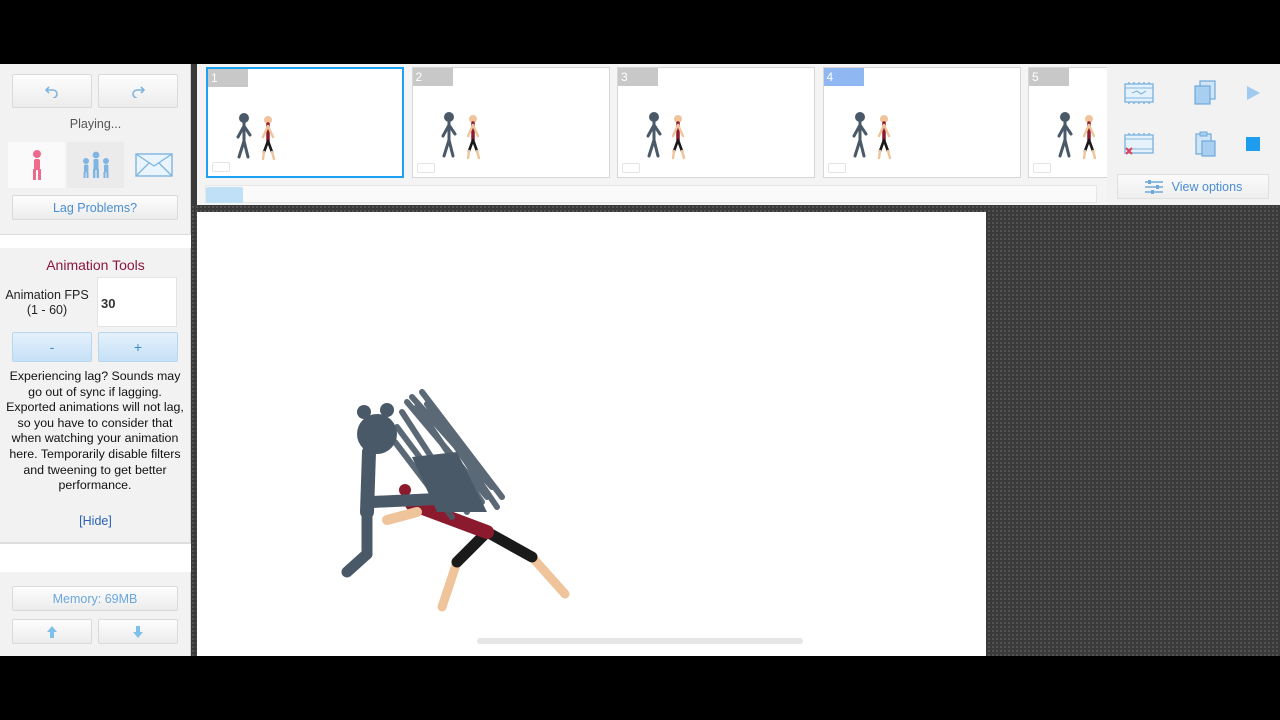  What do you see at coordinates (455, 500) in the screenshot?
I see `stick-figure-scene` at bounding box center [455, 500].